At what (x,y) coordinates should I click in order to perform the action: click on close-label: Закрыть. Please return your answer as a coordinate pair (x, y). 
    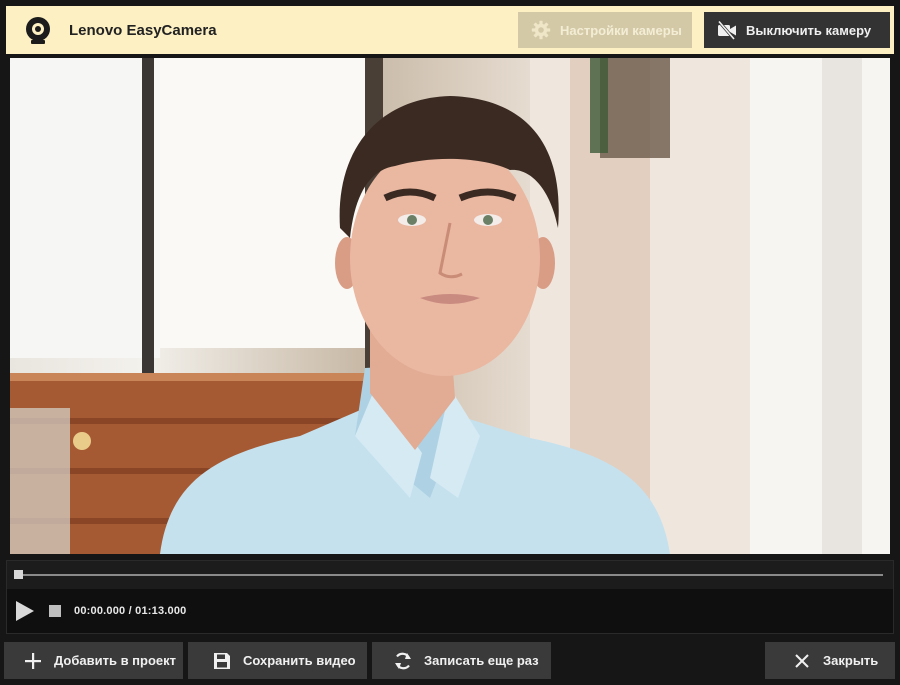
    Looking at the image, I should click on (851, 660).